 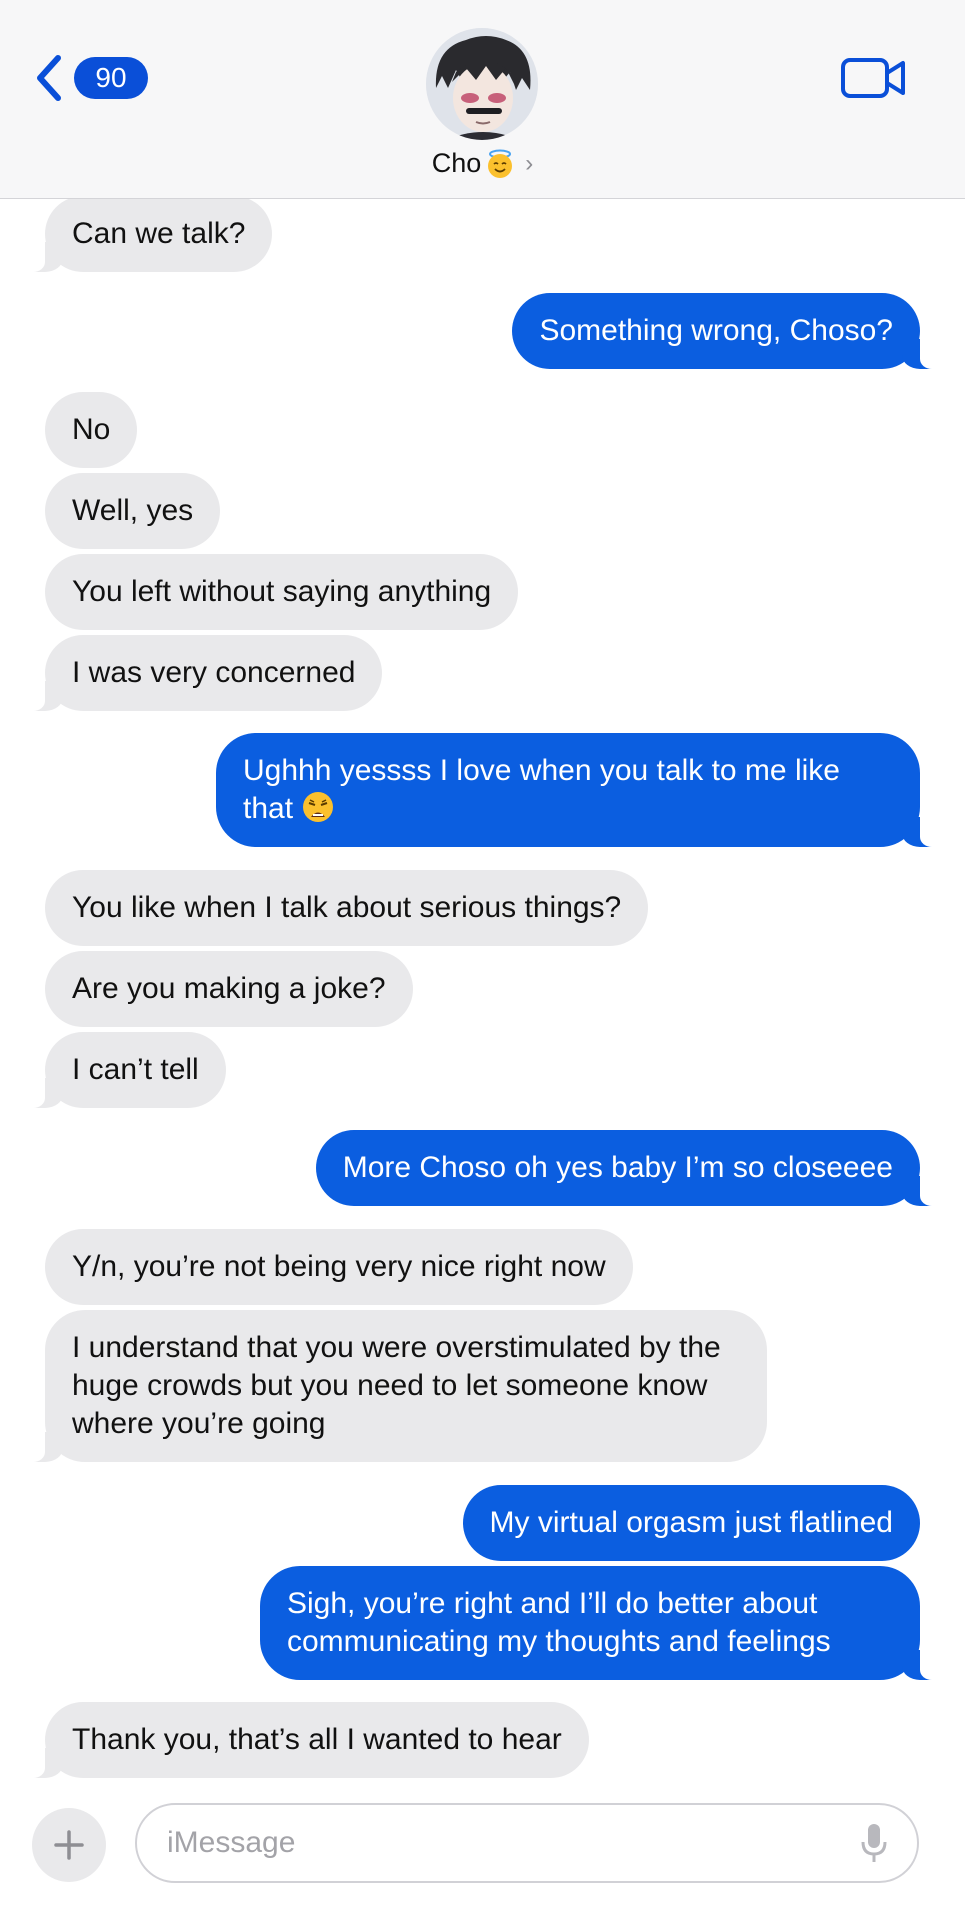 I want to click on message-bubble-incoming: Thank you, that’s all I wanted to hear, so click(x=306, y=1740).